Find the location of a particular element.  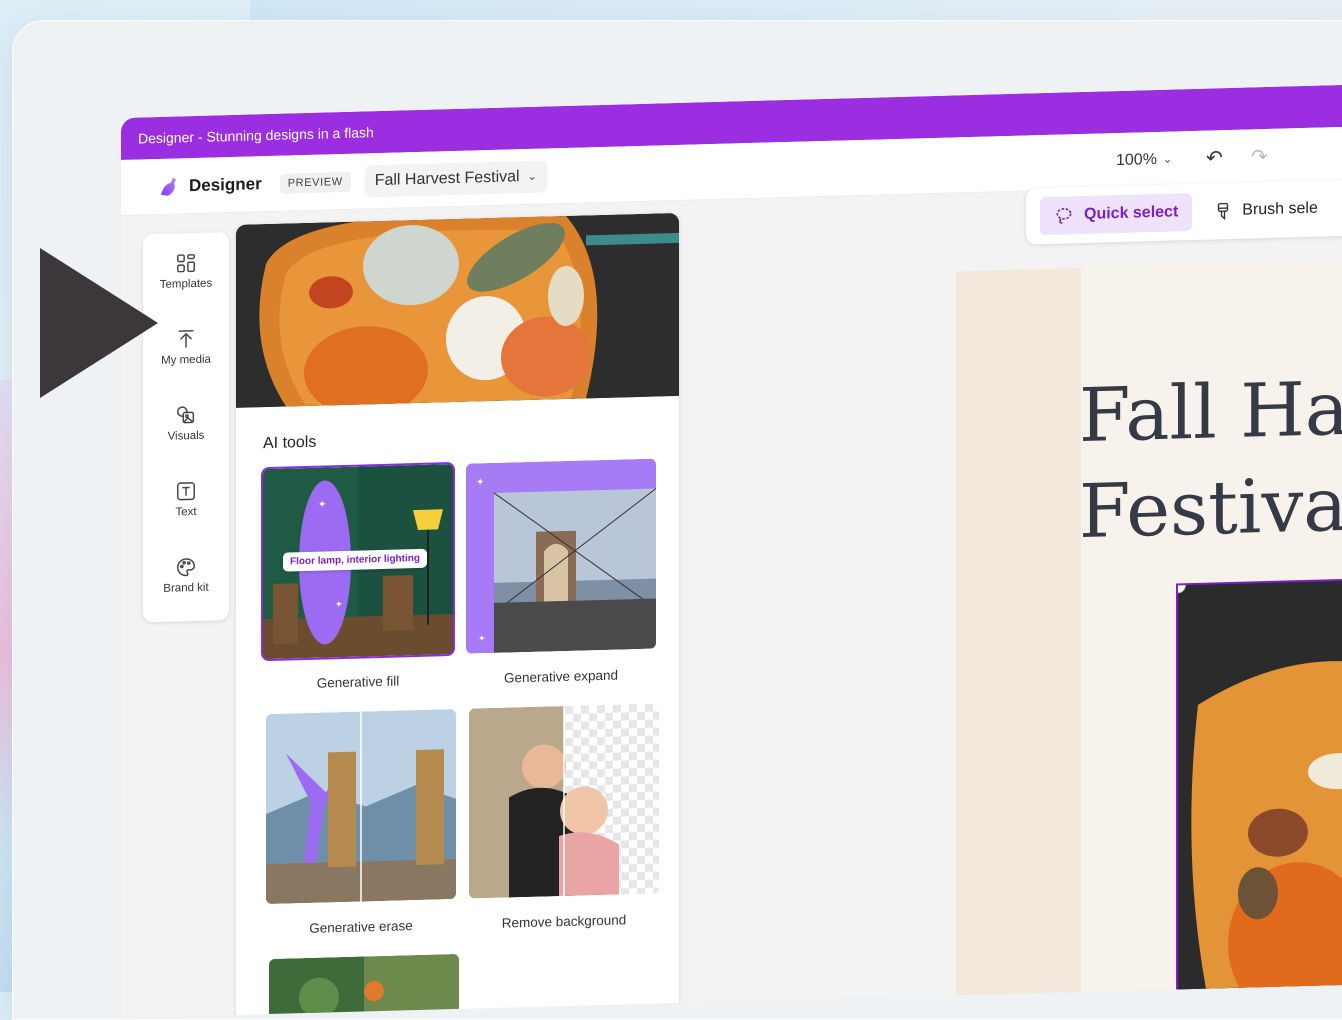

brush-icon is located at coordinates (1223, 211).